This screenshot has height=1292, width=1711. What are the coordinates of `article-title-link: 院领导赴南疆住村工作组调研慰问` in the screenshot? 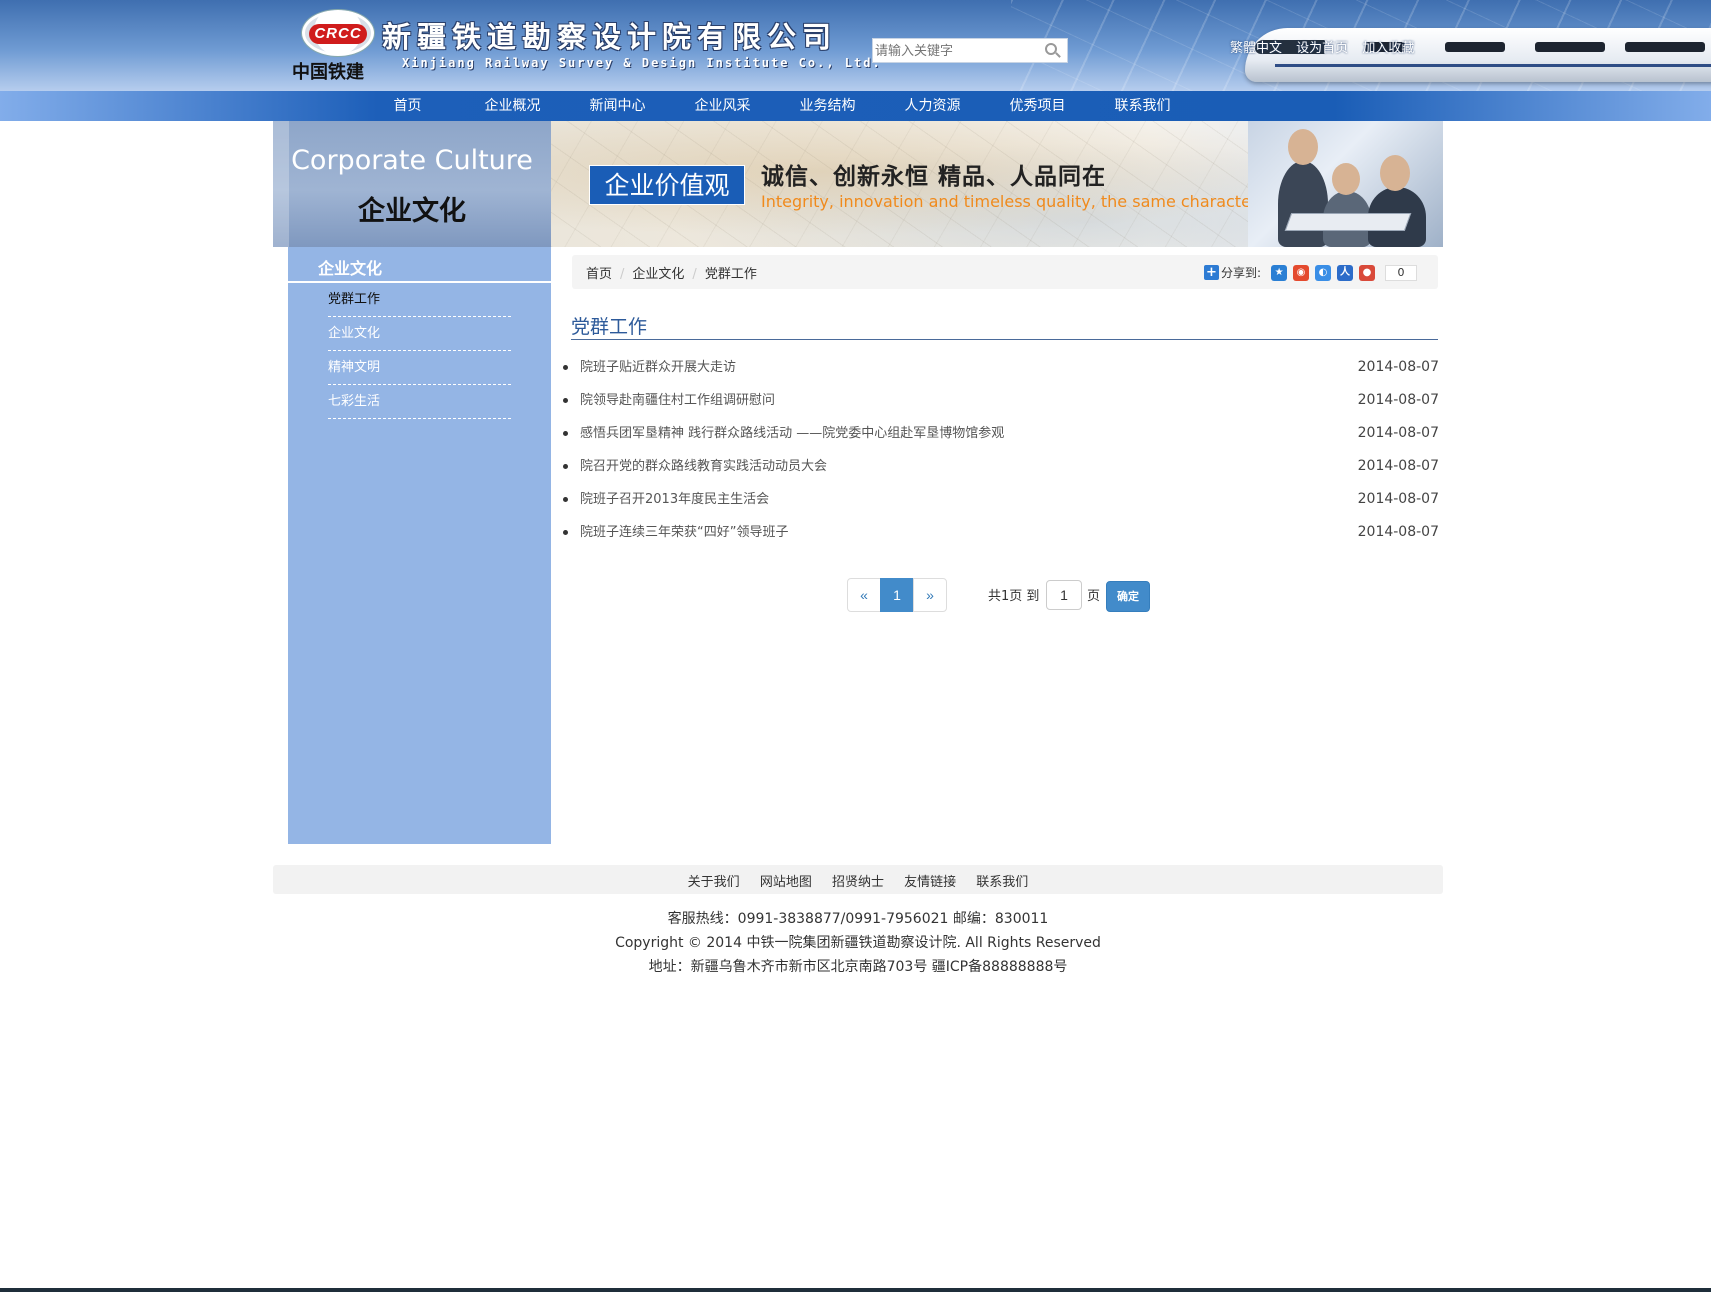 It's located at (677, 400).